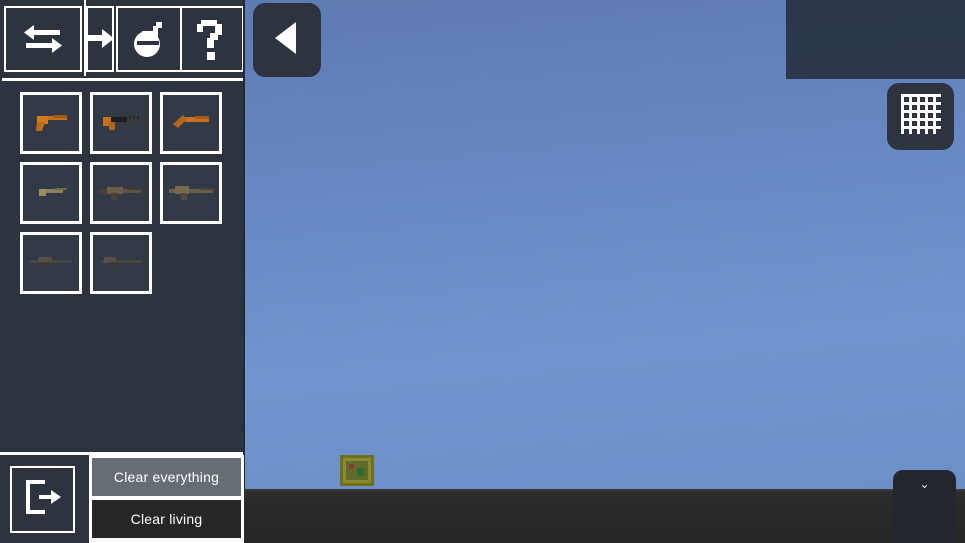  I want to click on inventory-slot-pistol, so click(51, 123).